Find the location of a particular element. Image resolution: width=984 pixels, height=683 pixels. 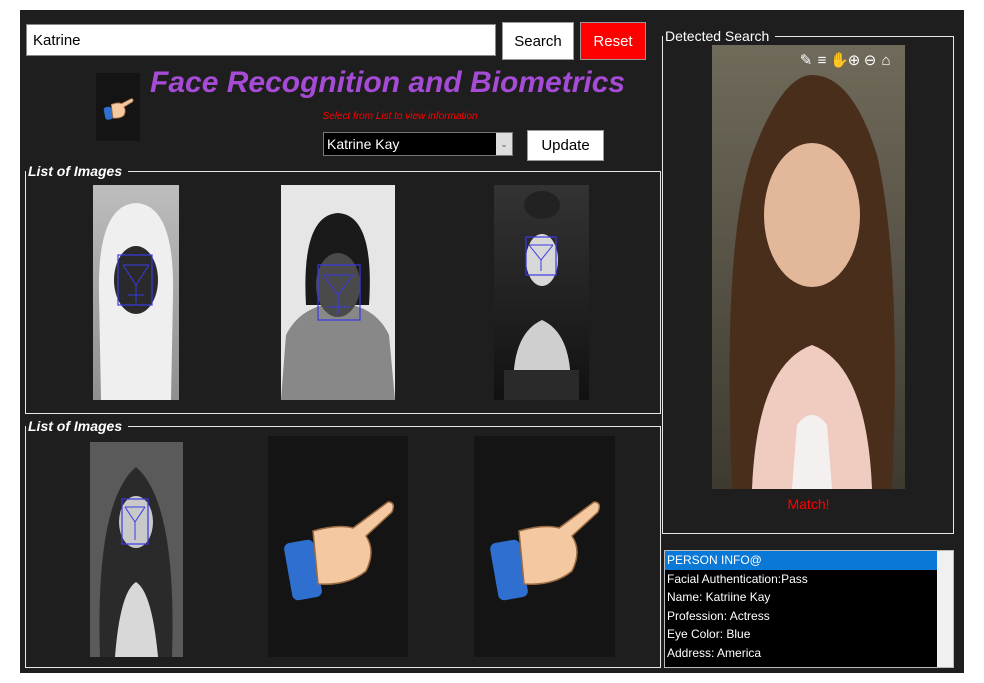

app-logo is located at coordinates (118, 107).